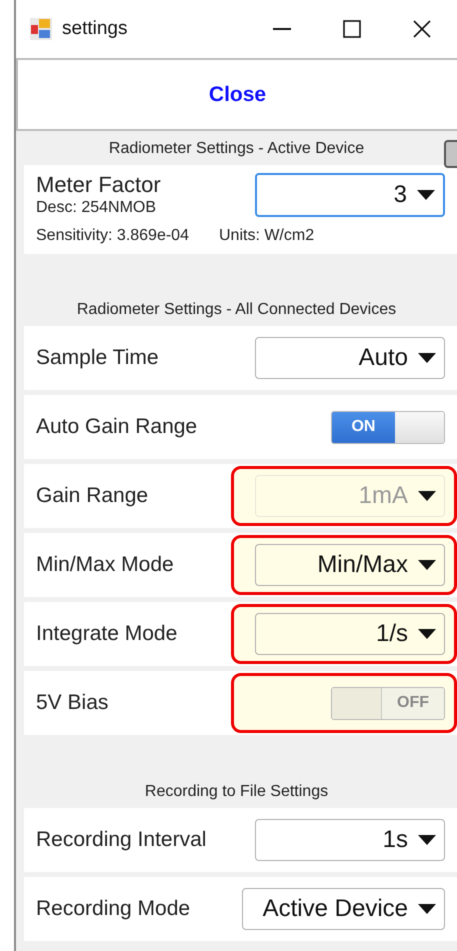 This screenshot has height=951, width=457. What do you see at coordinates (121, 840) in the screenshot?
I see `setting-label: Recording Interval` at bounding box center [121, 840].